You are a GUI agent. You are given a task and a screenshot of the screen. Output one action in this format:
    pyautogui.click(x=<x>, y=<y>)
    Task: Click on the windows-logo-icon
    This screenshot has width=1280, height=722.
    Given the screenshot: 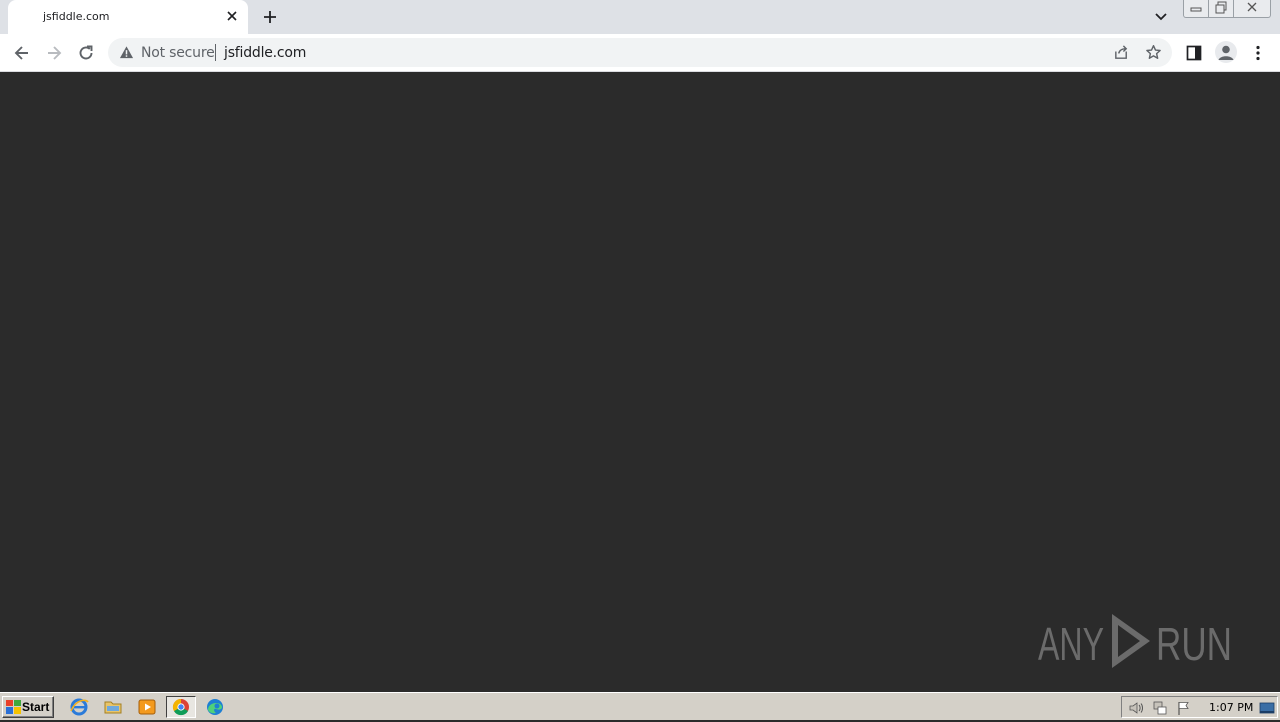 What is the action you would take?
    pyautogui.click(x=13, y=707)
    